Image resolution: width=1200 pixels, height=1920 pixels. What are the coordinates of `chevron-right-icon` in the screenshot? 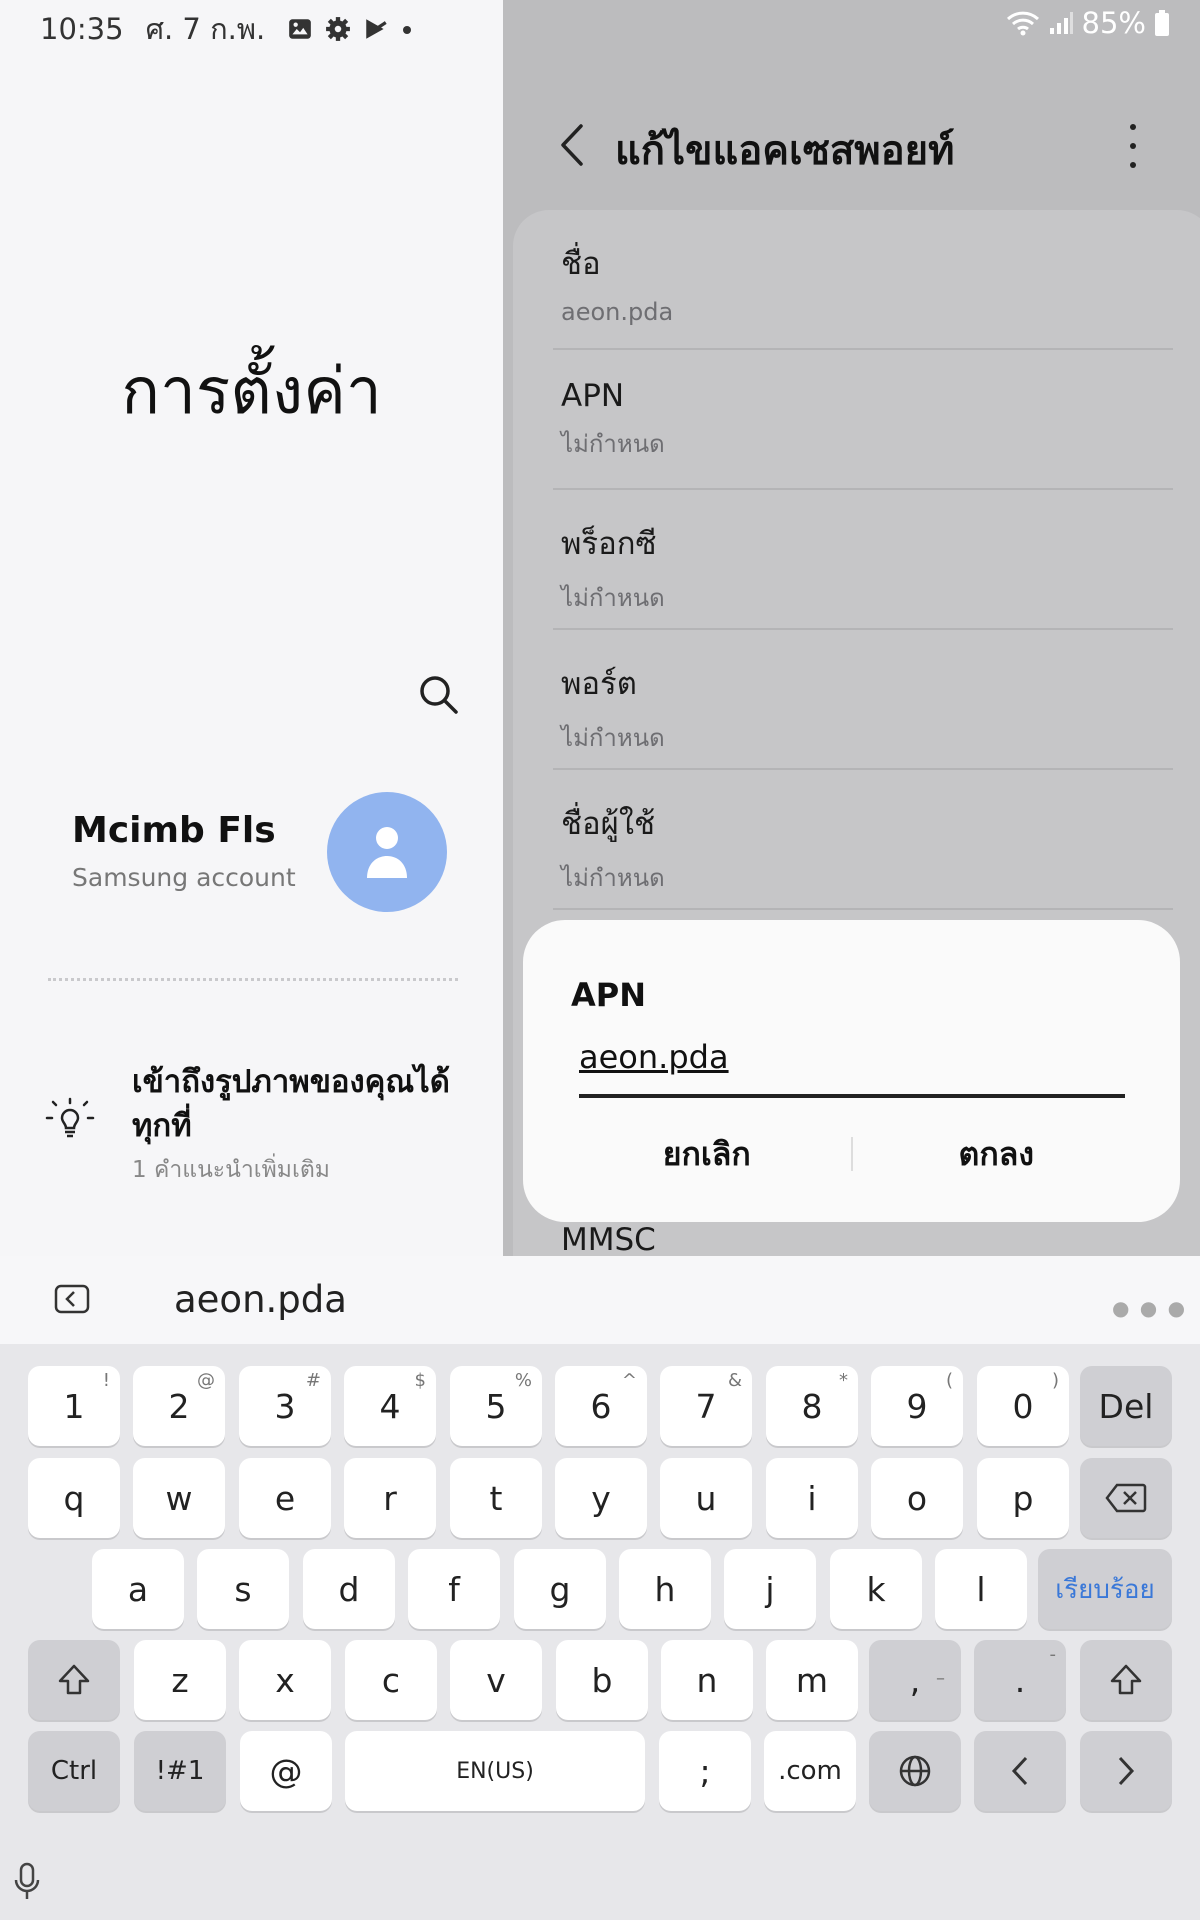 It's located at (1126, 1771).